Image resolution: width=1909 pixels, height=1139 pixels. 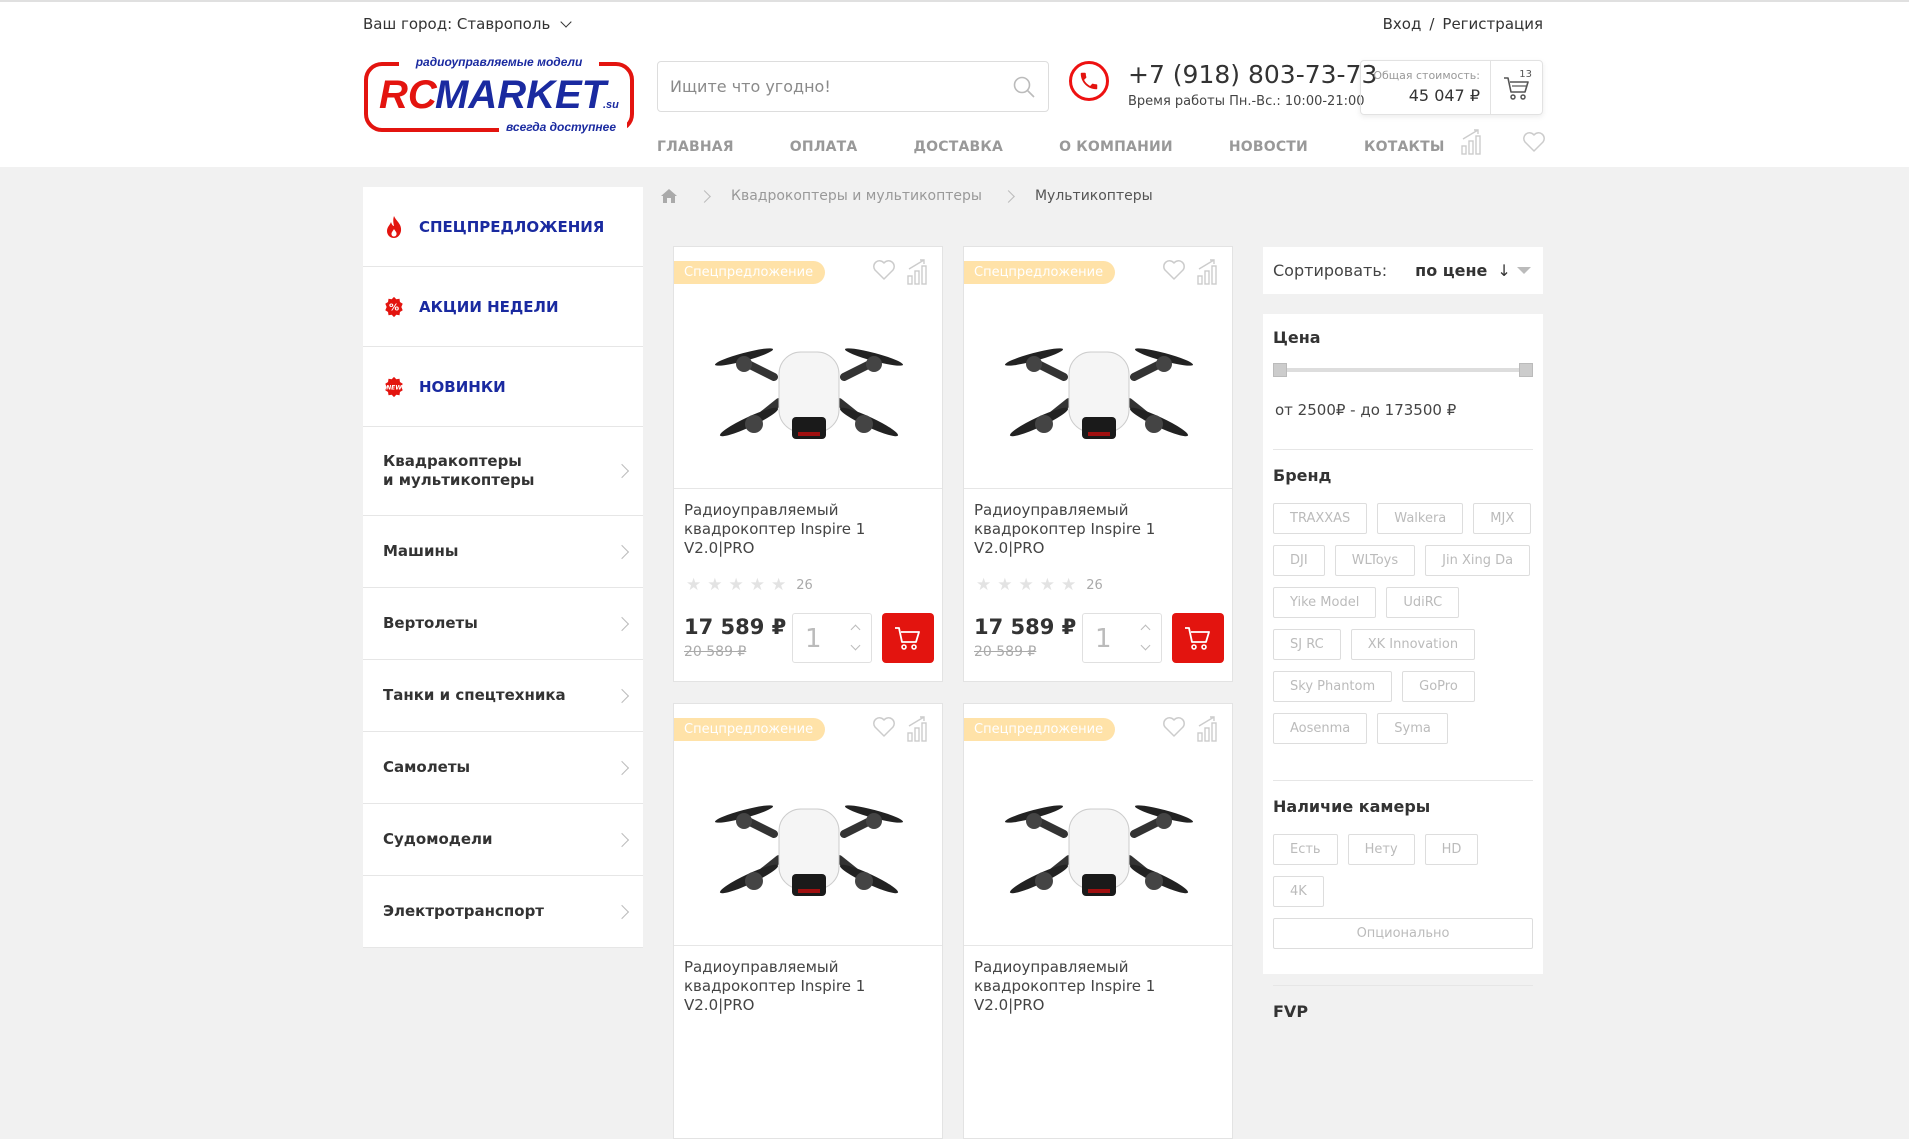 What do you see at coordinates (1375, 560) in the screenshot?
I see `brand-tag: WLToys` at bounding box center [1375, 560].